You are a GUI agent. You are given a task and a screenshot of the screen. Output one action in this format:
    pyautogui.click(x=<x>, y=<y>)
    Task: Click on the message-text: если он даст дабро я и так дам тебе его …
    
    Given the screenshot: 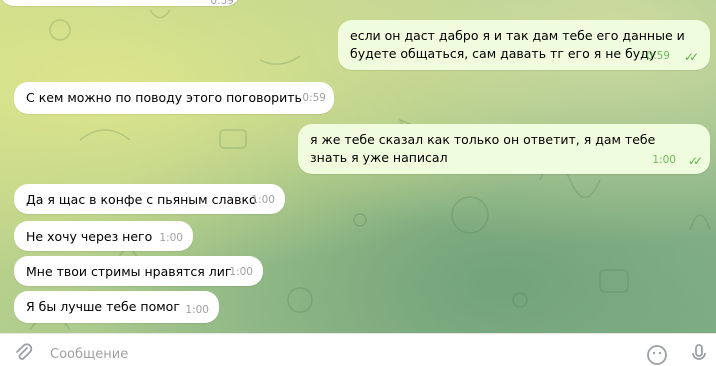 What is the action you would take?
    pyautogui.click(x=517, y=44)
    